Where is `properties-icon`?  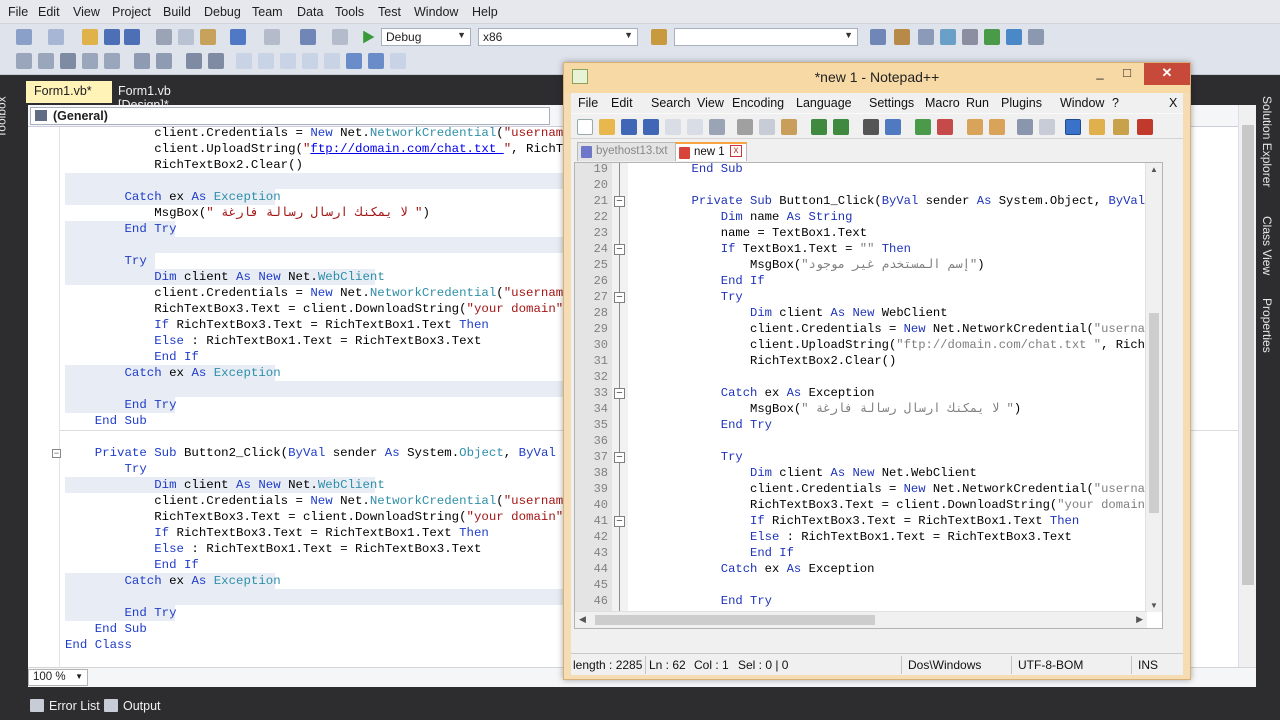 properties-icon is located at coordinates (902, 37).